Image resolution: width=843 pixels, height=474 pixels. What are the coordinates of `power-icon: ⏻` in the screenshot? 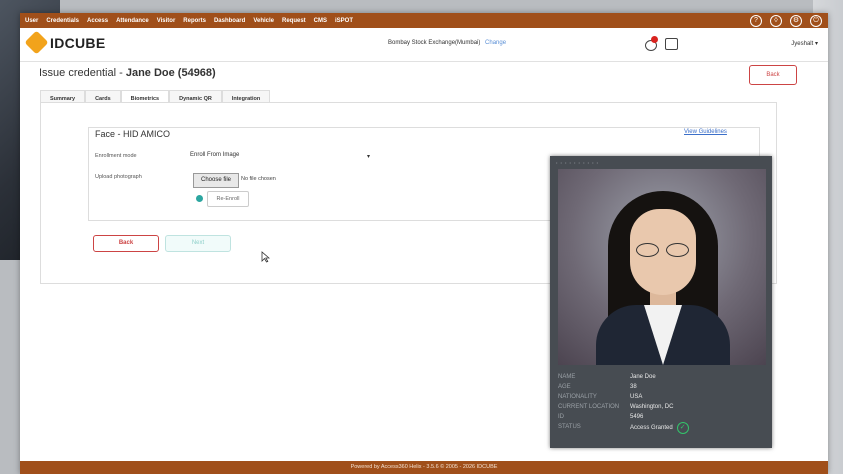 It's located at (816, 21).